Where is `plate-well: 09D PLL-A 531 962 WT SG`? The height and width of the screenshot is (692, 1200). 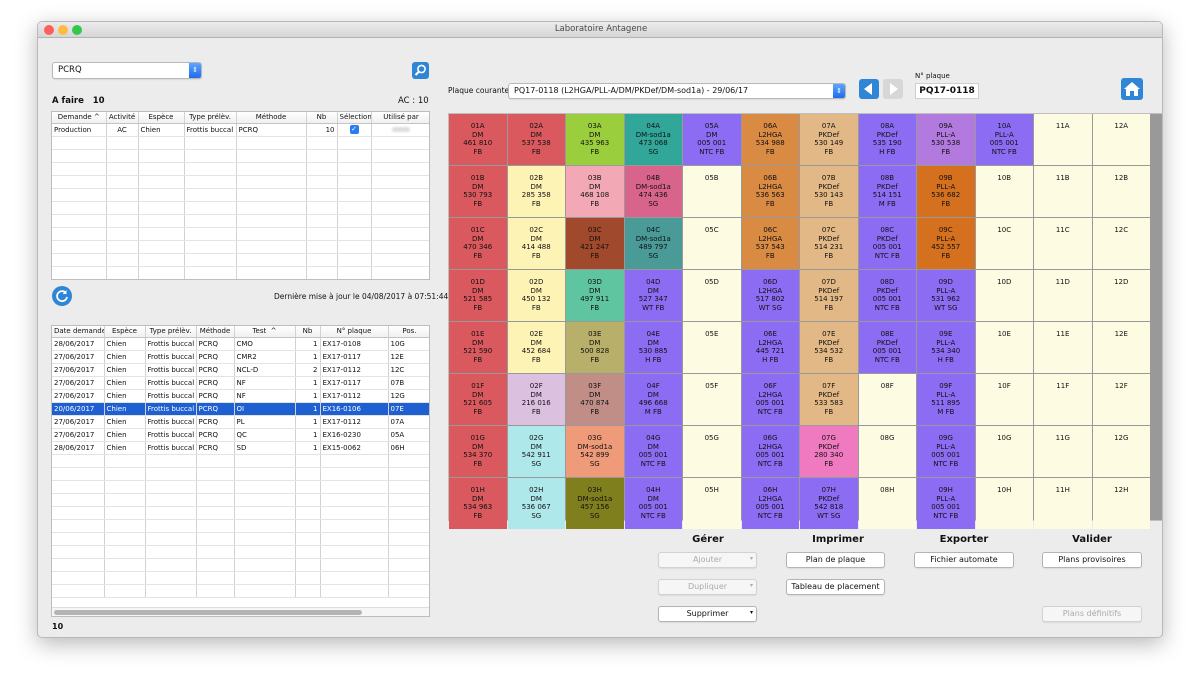
plate-well: 09D PLL-A 531 962 WT SG is located at coordinates (946, 295).